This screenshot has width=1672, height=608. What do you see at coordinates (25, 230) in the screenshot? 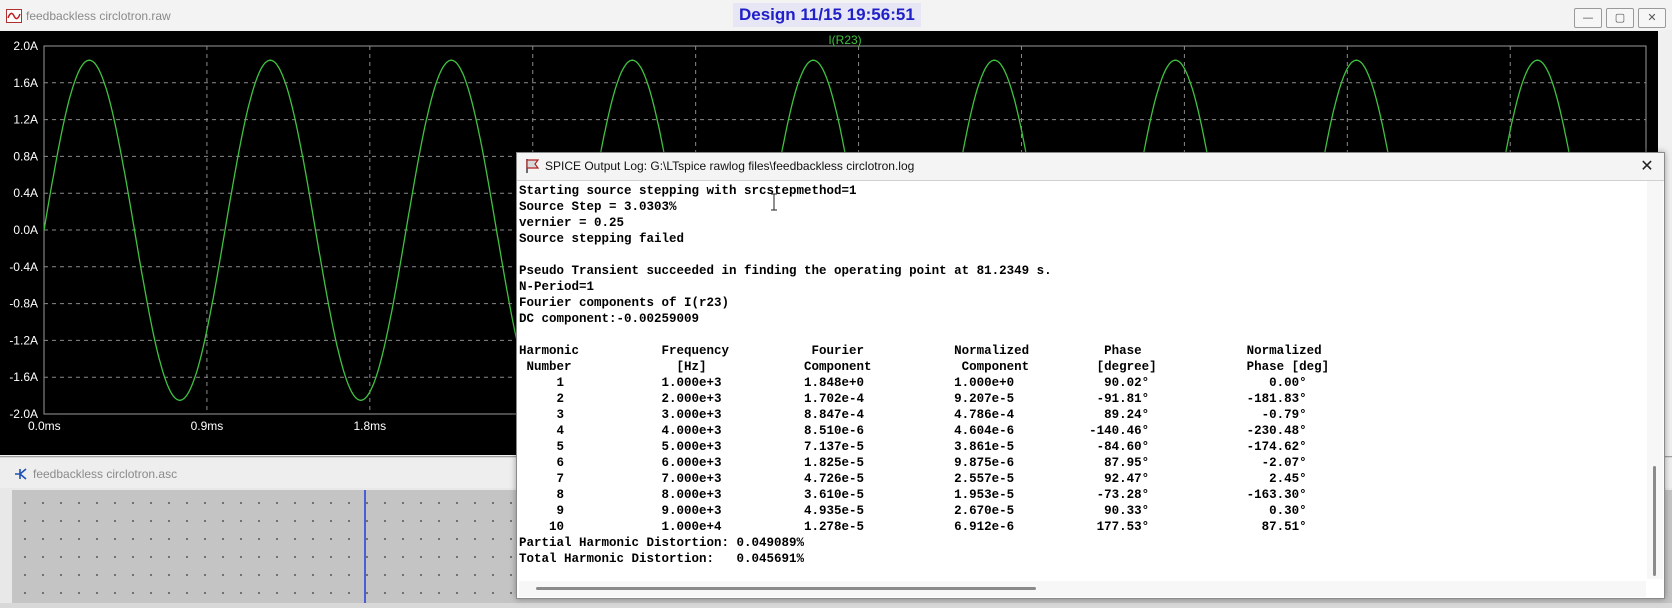
I see `y-tick-label: 0.0A` at bounding box center [25, 230].